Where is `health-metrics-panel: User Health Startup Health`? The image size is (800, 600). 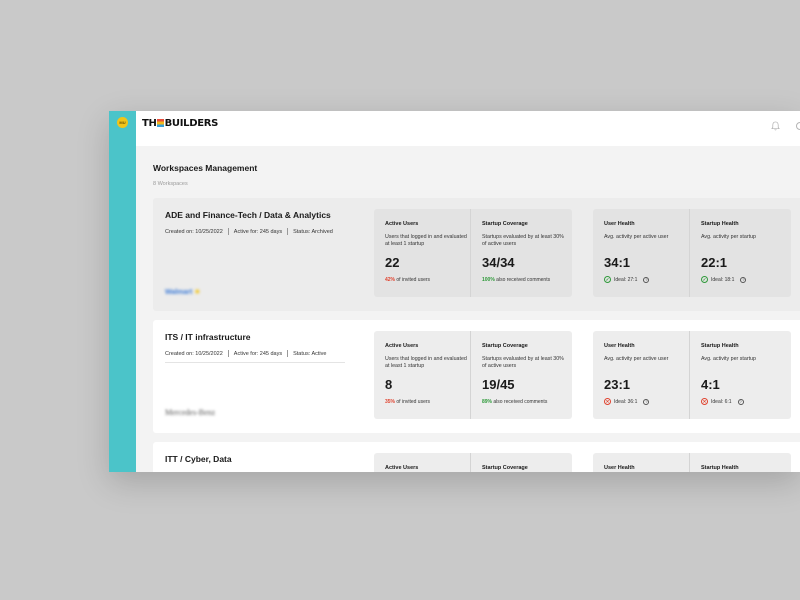
health-metrics-panel: User Health Startup Health is located at coordinates (692, 462).